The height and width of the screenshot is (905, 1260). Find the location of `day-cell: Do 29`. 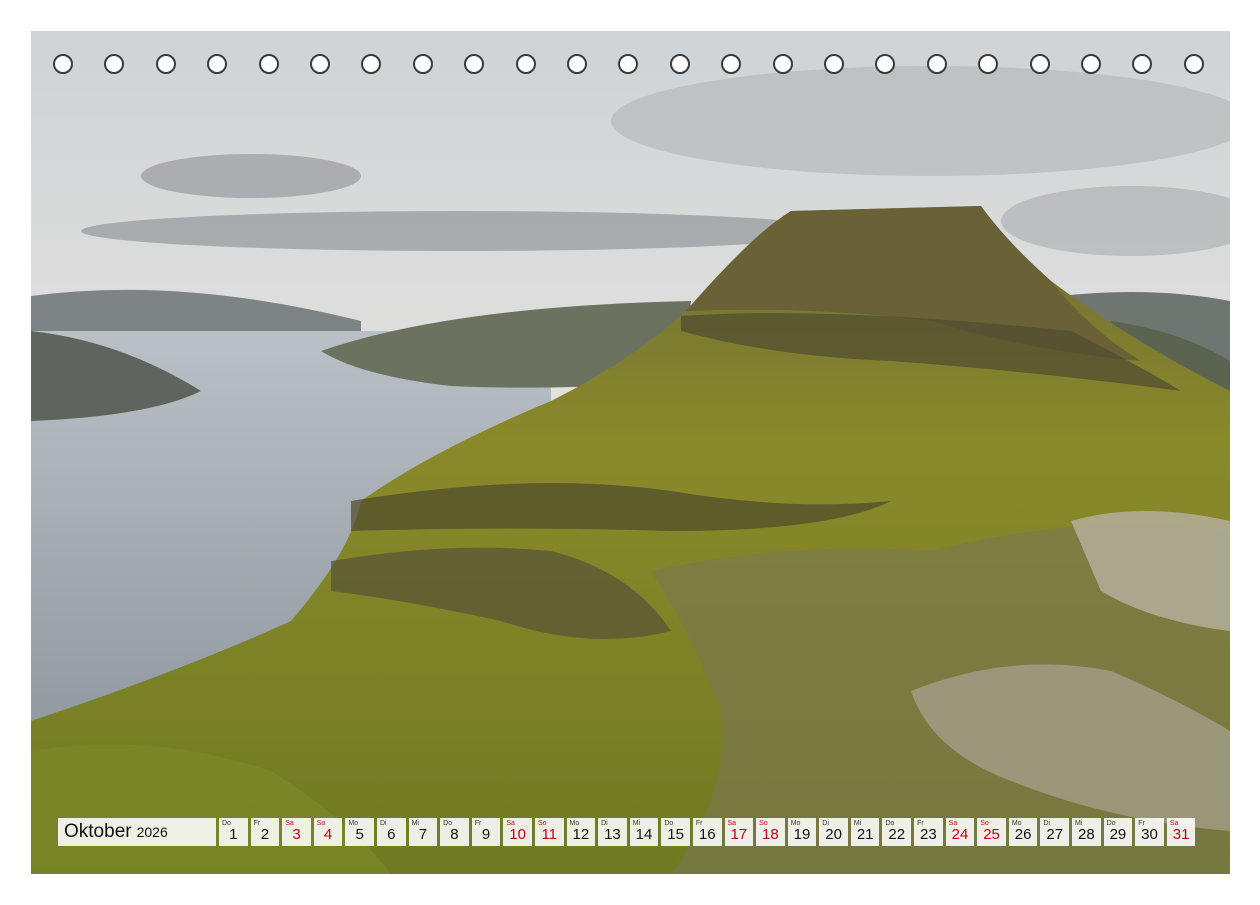

day-cell: Do 29 is located at coordinates (1118, 832).